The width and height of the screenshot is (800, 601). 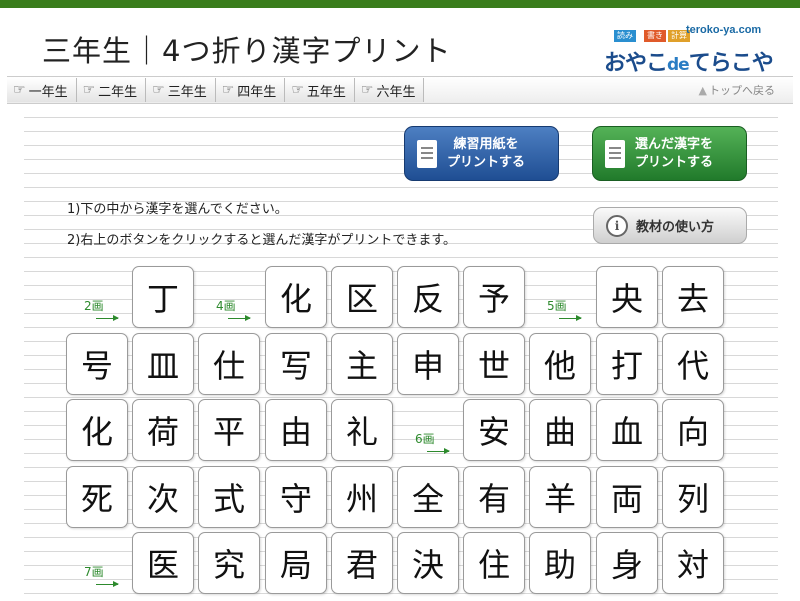 What do you see at coordinates (494, 497) in the screenshot?
I see `kanji-cell: 有` at bounding box center [494, 497].